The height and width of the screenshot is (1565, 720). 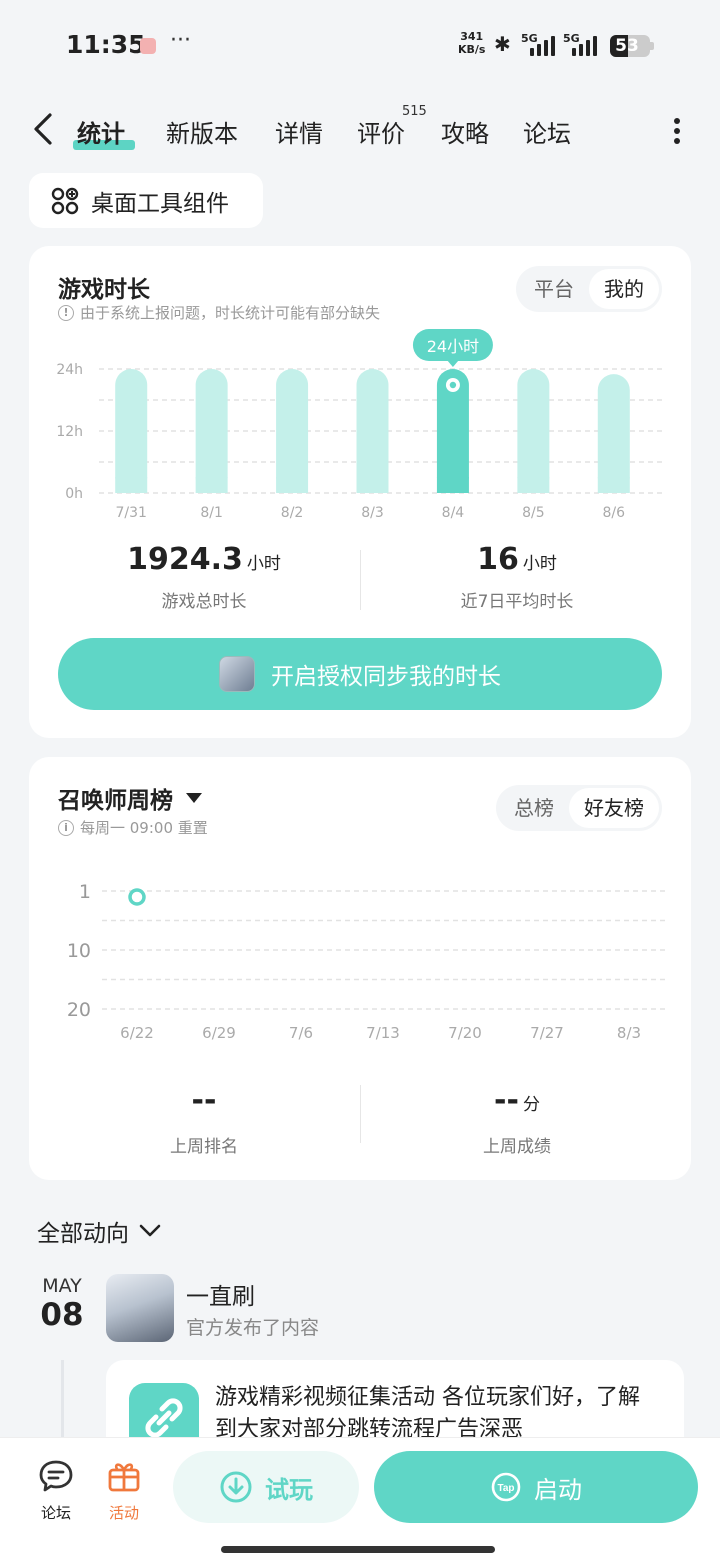 What do you see at coordinates (101, 131) in the screenshot?
I see `tab-stats: 统计` at bounding box center [101, 131].